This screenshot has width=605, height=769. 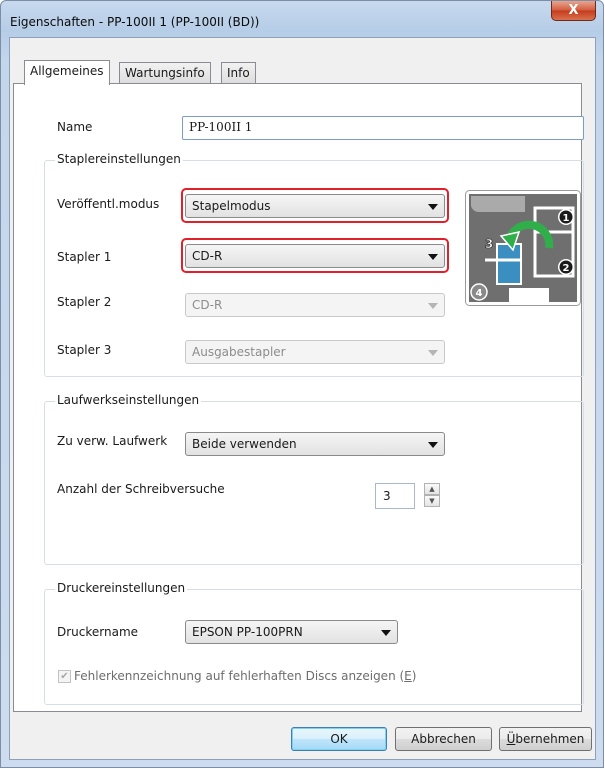 What do you see at coordinates (231, 206) in the screenshot?
I see `publish-mode-value: Stapelmodus` at bounding box center [231, 206].